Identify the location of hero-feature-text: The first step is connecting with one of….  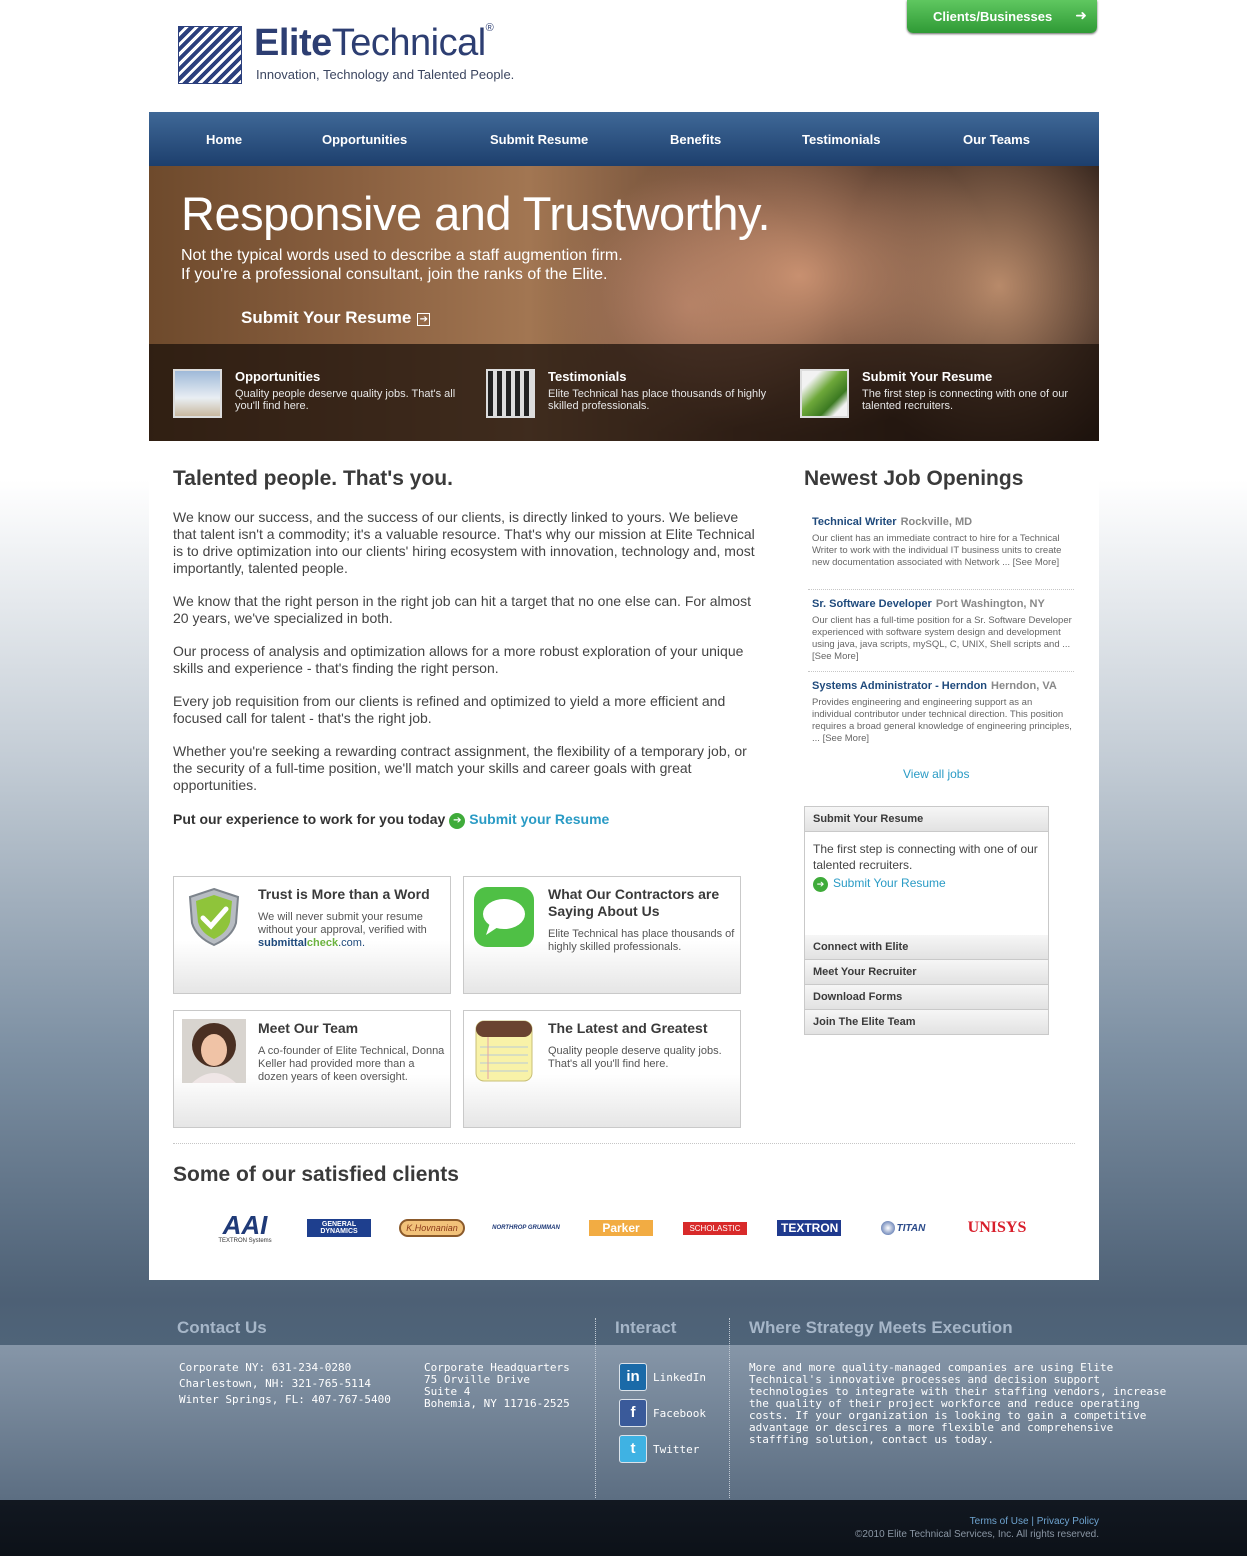
(965, 400).